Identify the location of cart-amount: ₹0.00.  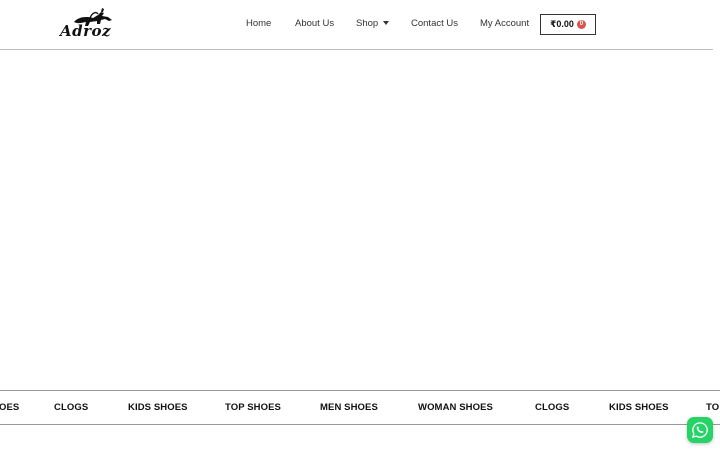
(562, 24).